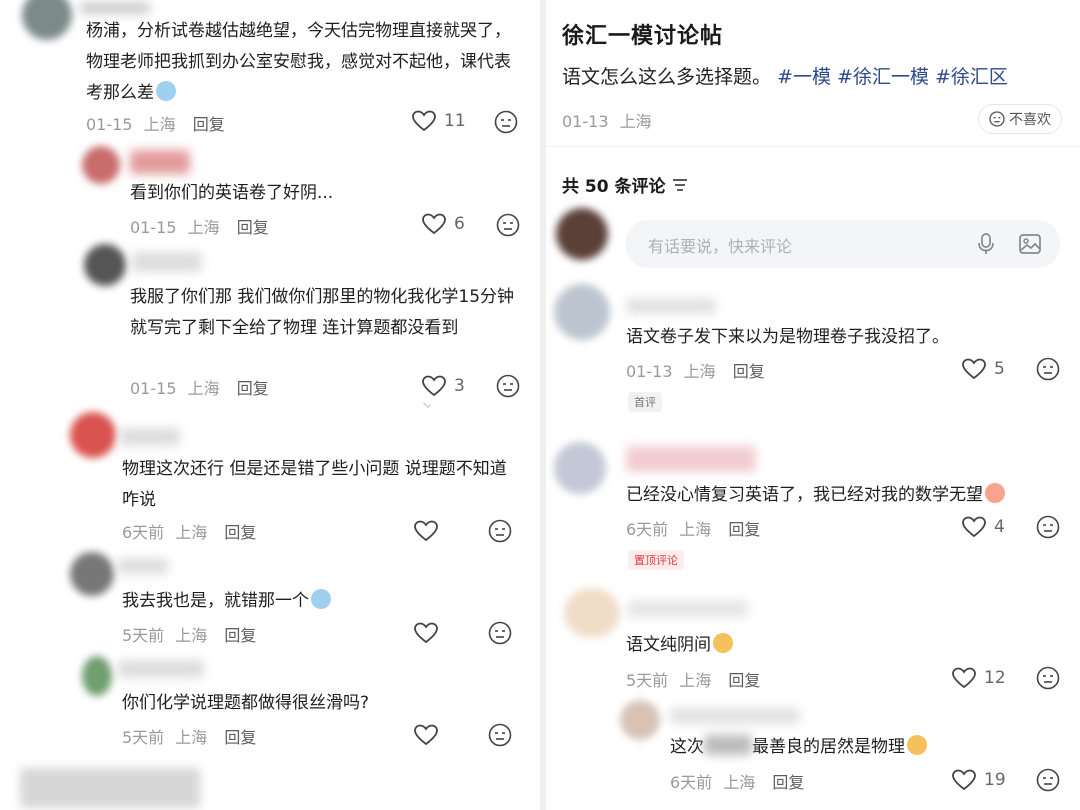 This screenshot has height=810, width=1080. Describe the element at coordinates (728, 745) in the screenshot. I see `redacted-text-blurred` at that location.